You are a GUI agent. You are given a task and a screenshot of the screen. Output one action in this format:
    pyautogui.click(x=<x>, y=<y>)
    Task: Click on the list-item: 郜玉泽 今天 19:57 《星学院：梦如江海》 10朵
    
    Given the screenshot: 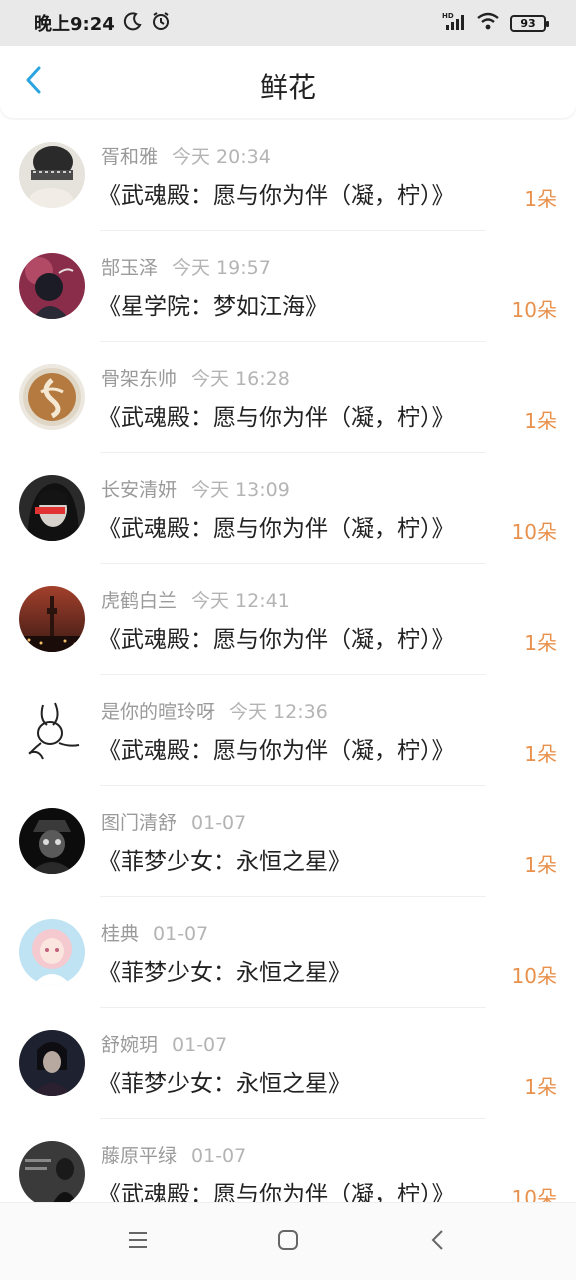 What is the action you would take?
    pyautogui.click(x=288, y=286)
    